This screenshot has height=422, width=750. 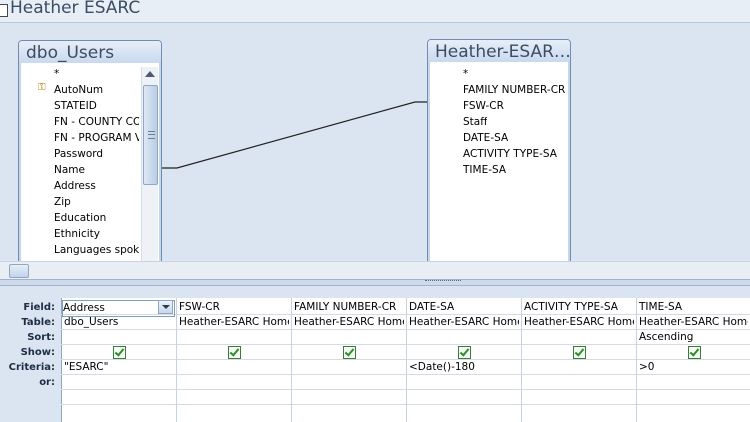 I want to click on field-item: Address, so click(x=75, y=186).